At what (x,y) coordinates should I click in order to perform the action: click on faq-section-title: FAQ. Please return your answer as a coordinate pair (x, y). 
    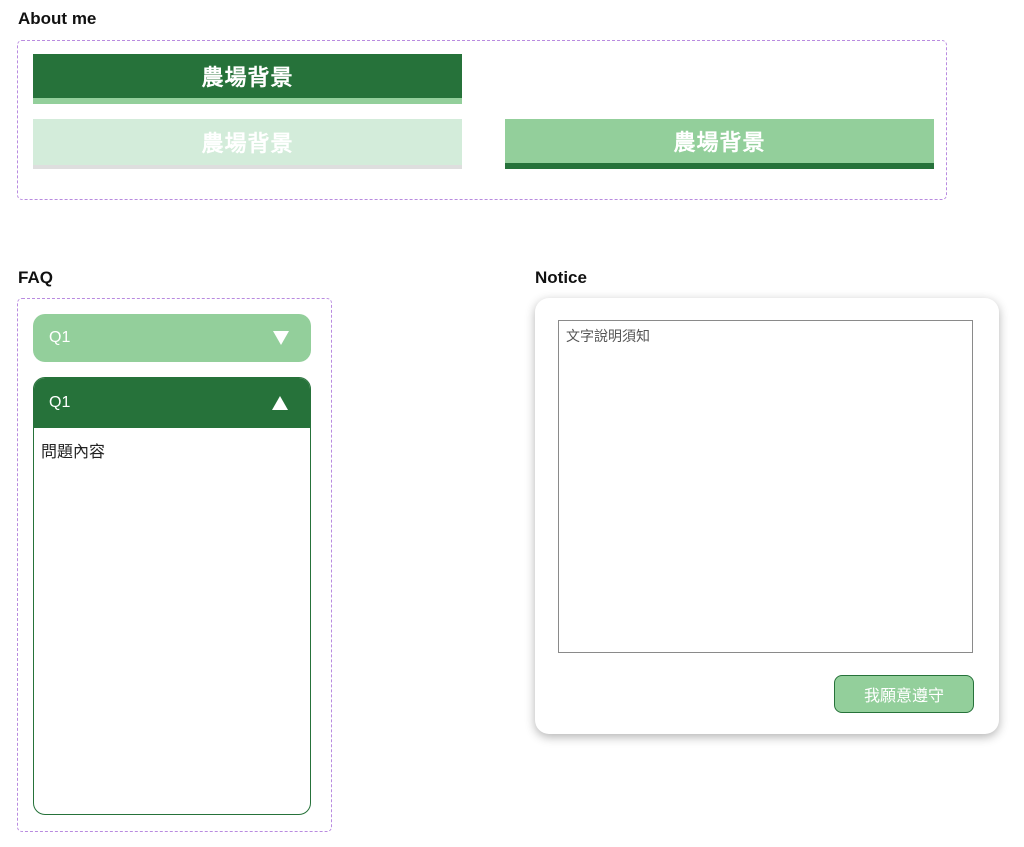
    Looking at the image, I should click on (35, 277).